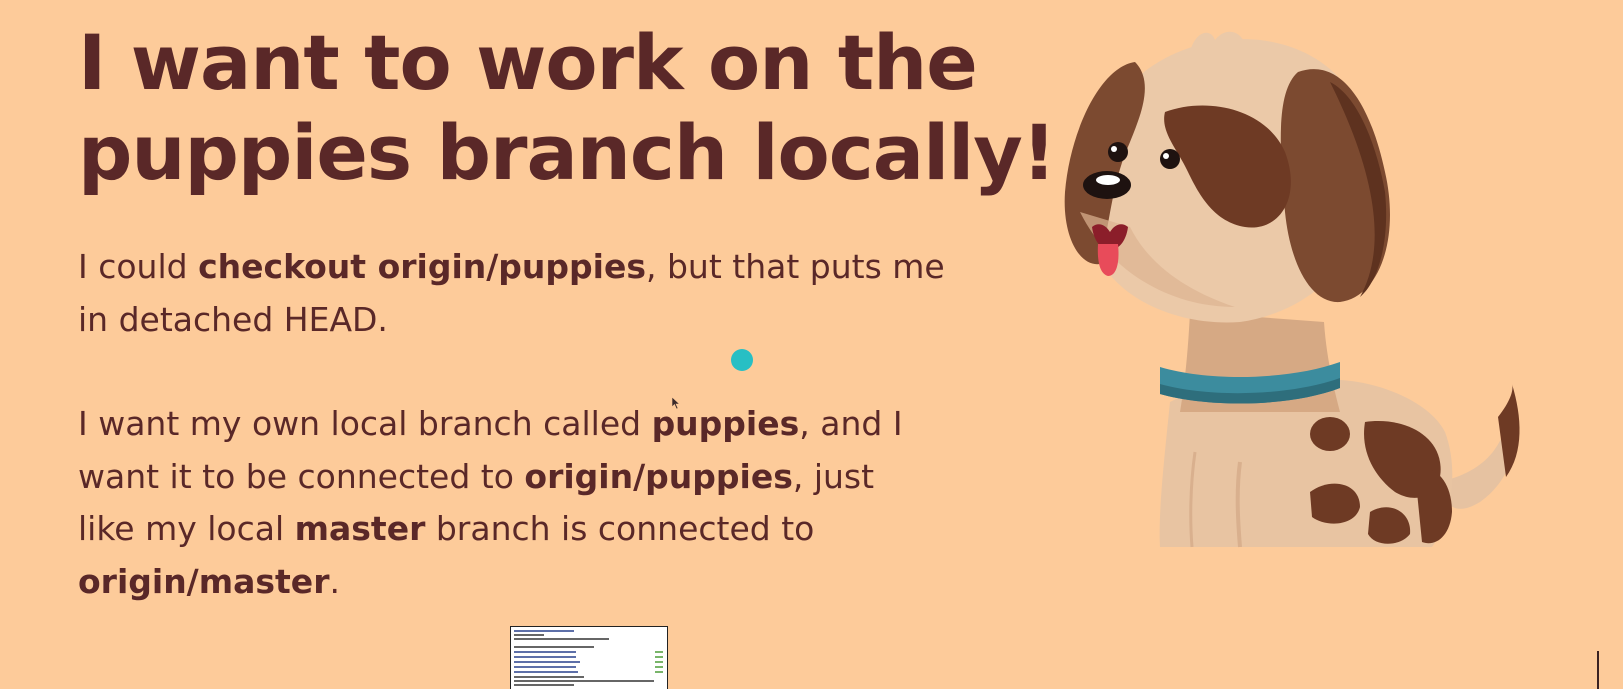 This screenshot has width=1623, height=689. Describe the element at coordinates (658, 476) in the screenshot. I see `bold-branch-name: origin/puppies` at that location.